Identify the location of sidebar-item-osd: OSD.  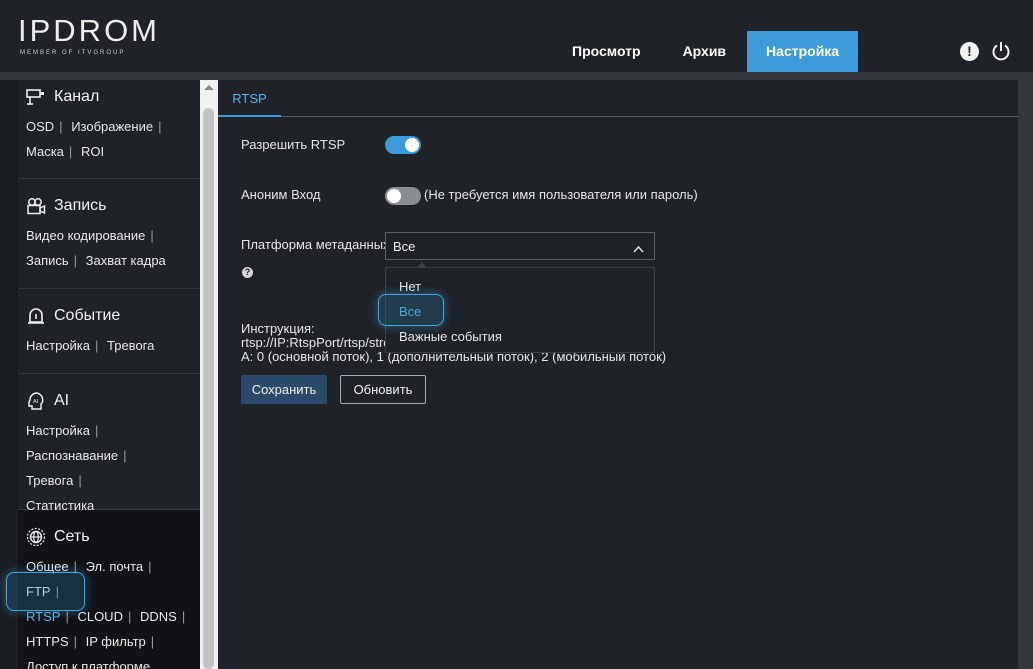
(40, 126).